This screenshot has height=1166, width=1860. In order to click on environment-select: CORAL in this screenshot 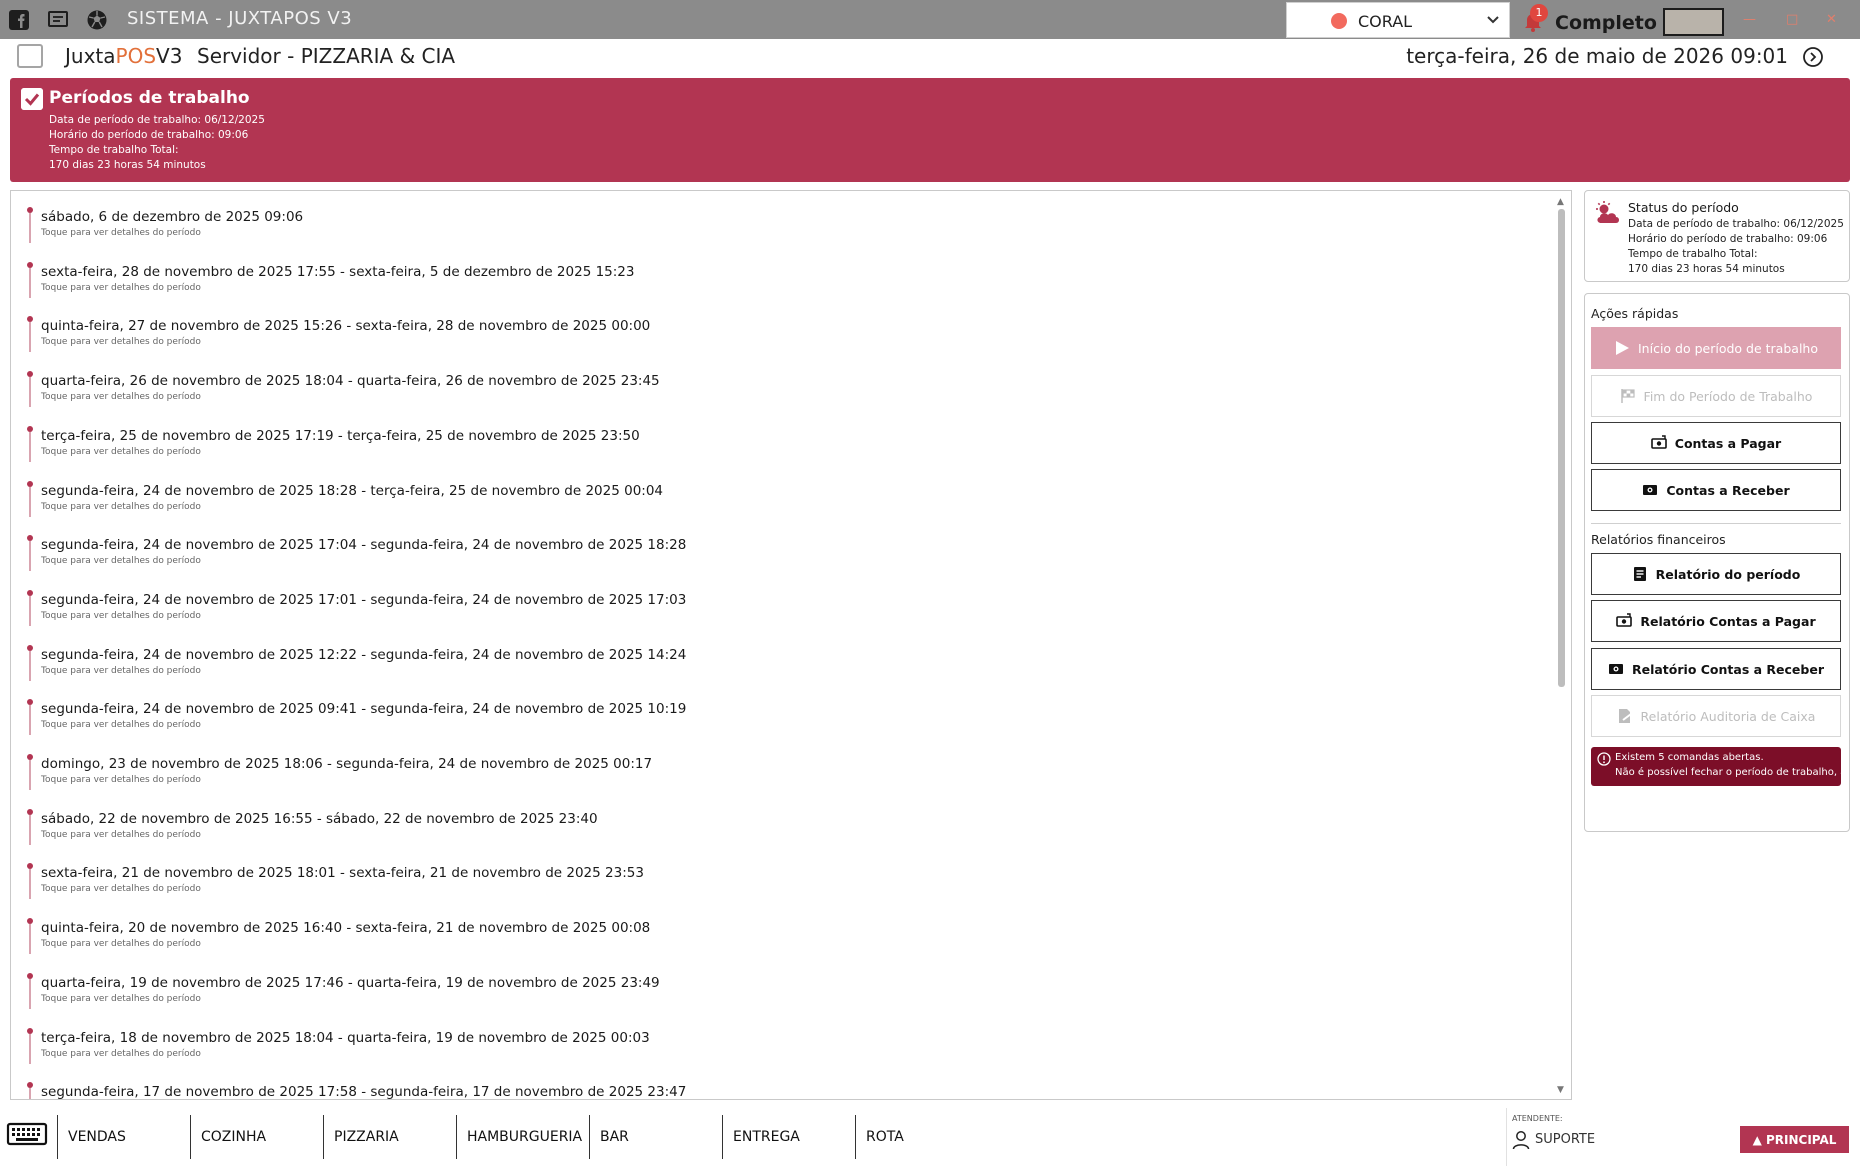, I will do `click(1398, 20)`.